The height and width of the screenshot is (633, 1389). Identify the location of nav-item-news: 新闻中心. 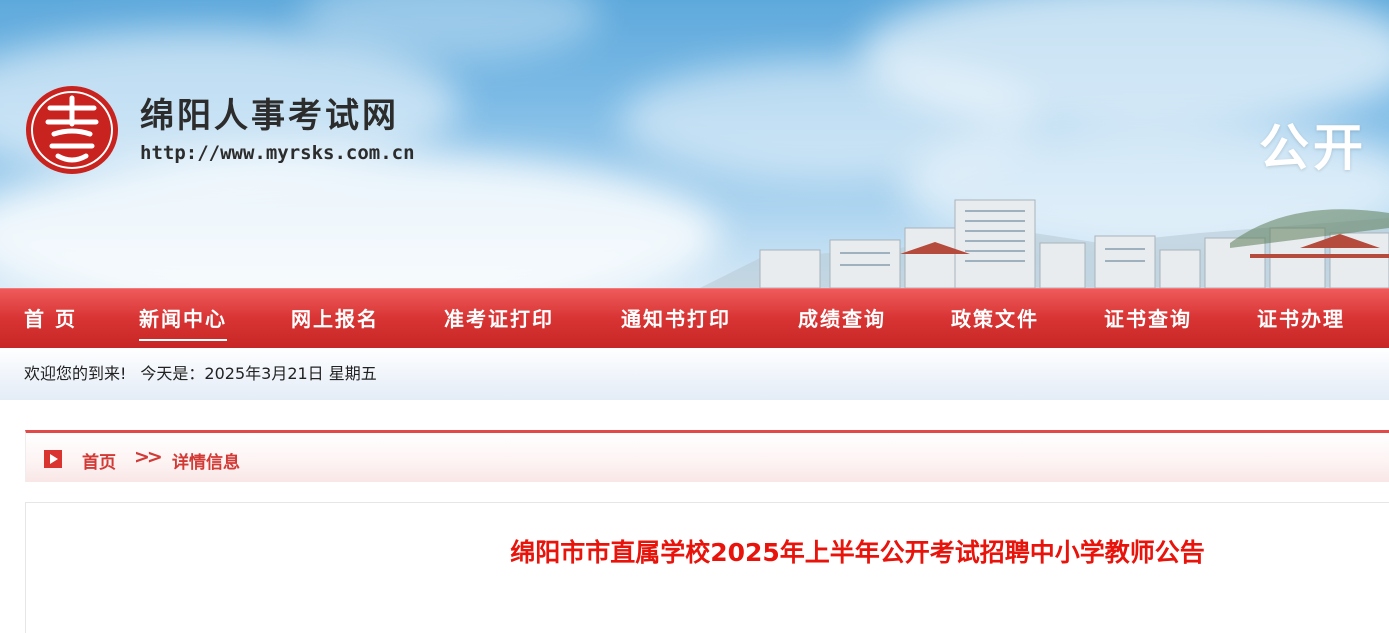
(183, 319).